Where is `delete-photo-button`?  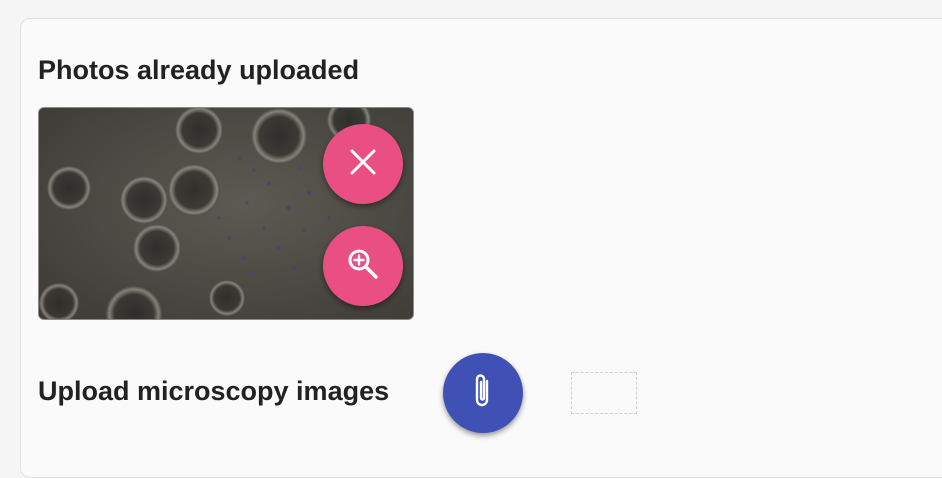 delete-photo-button is located at coordinates (363, 164).